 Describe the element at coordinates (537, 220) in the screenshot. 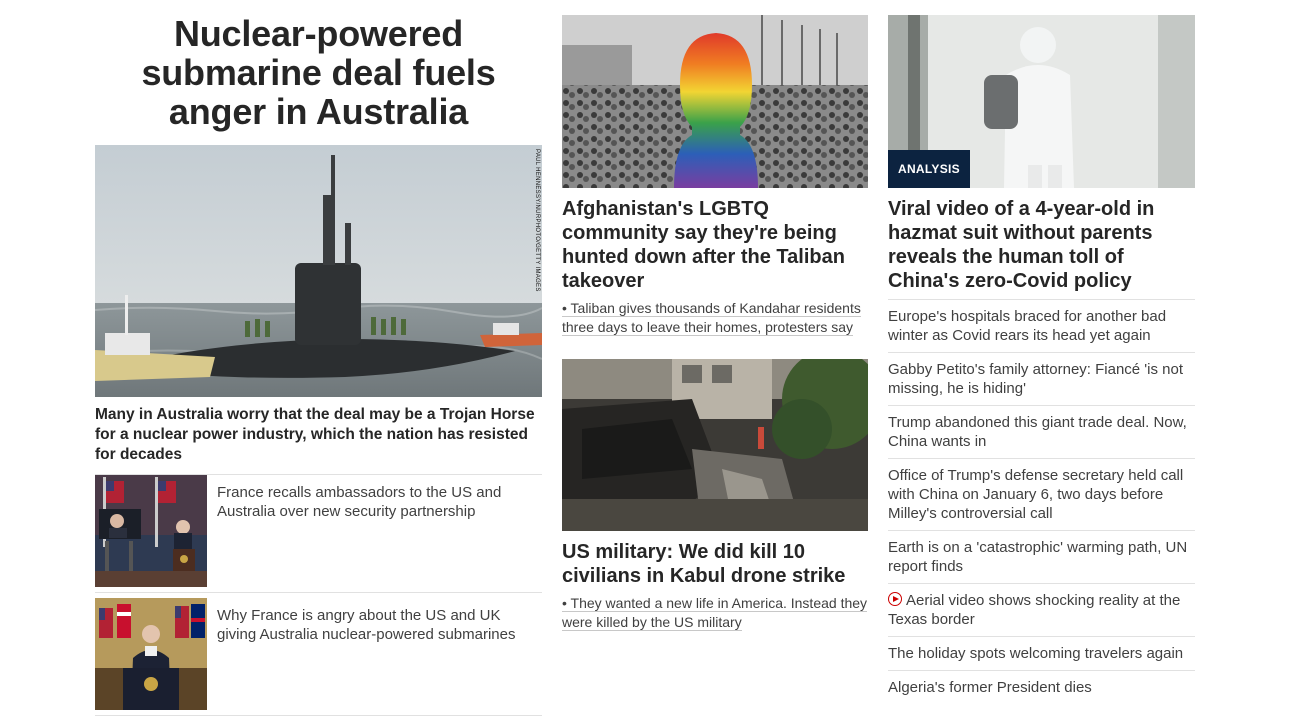

I see `photo-credit: PAUL HENNESSY/NURPHOTO/GETTY IMAGES` at that location.